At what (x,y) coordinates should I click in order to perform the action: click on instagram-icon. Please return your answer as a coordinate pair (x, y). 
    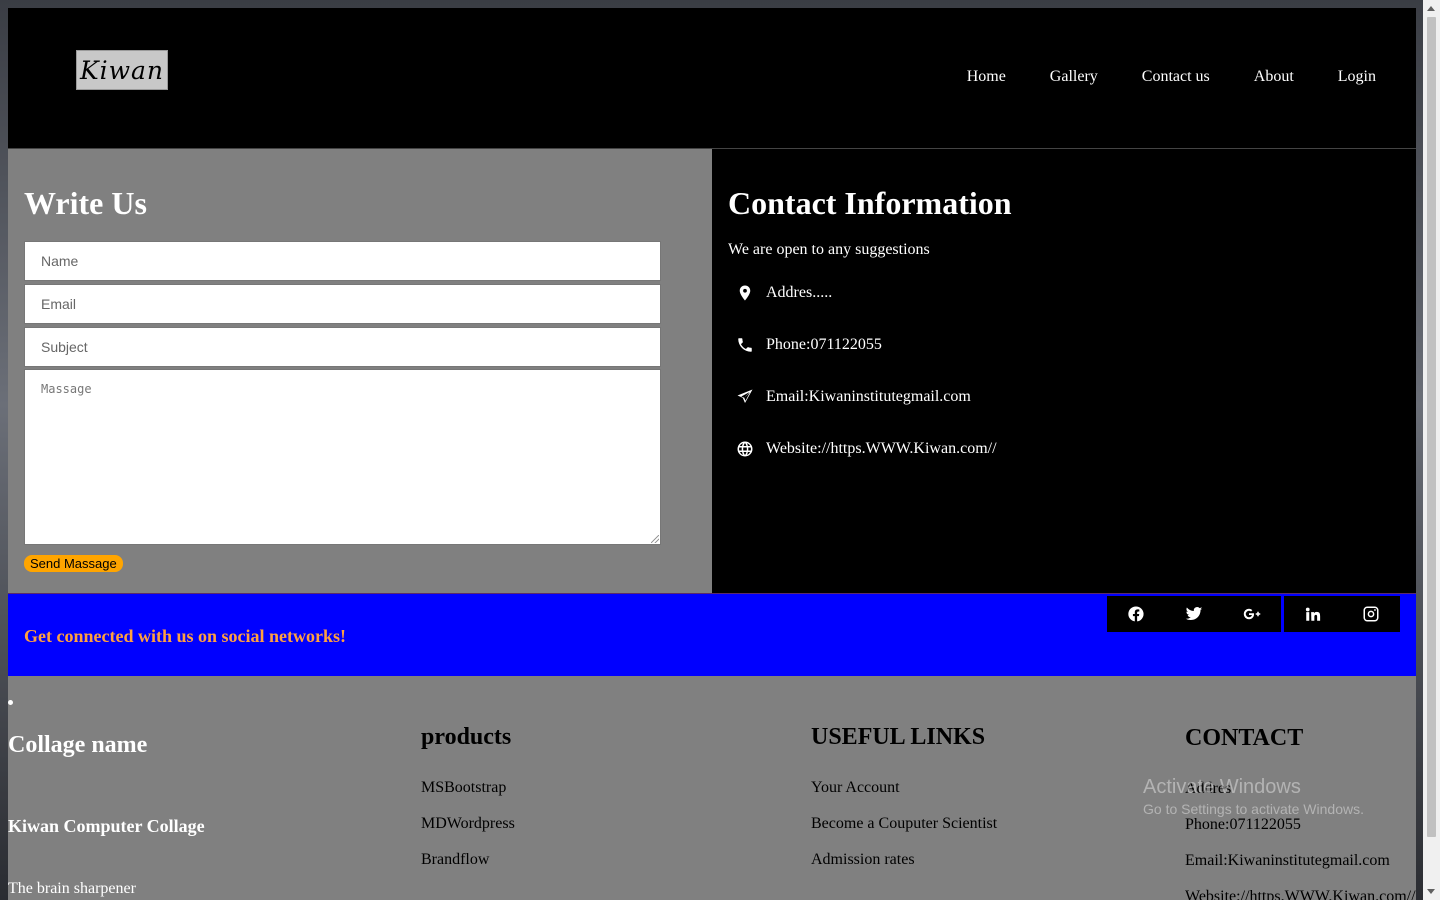
    Looking at the image, I should click on (1371, 614).